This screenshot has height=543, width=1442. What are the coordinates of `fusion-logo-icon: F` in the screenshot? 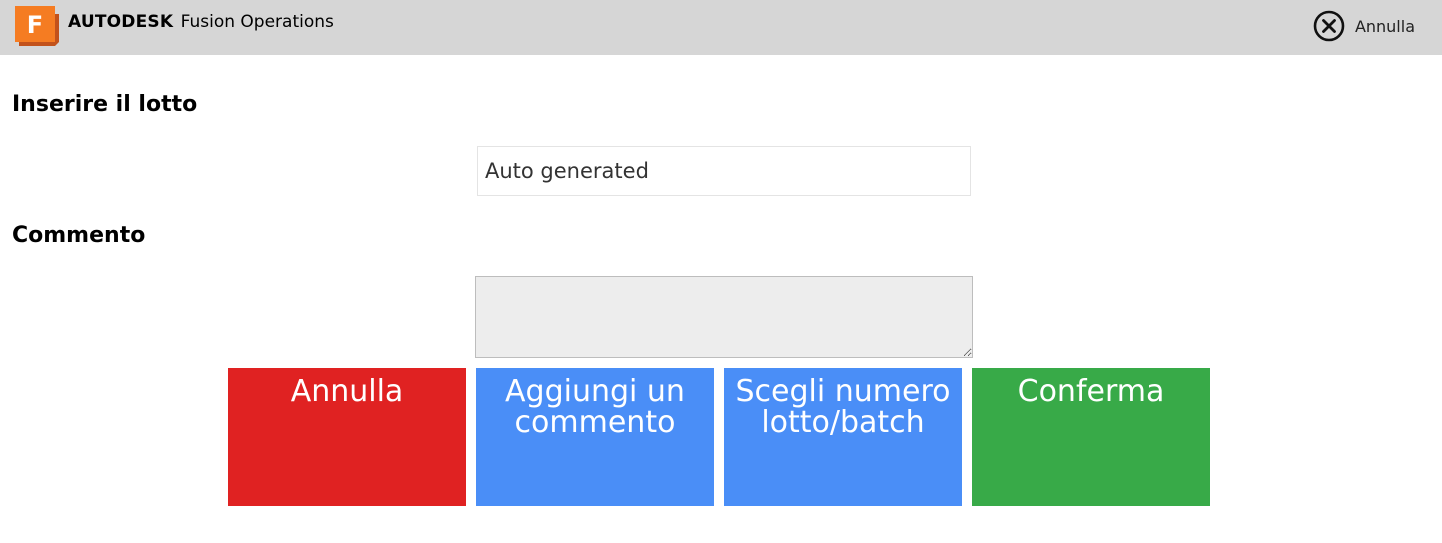 It's located at (37, 26).